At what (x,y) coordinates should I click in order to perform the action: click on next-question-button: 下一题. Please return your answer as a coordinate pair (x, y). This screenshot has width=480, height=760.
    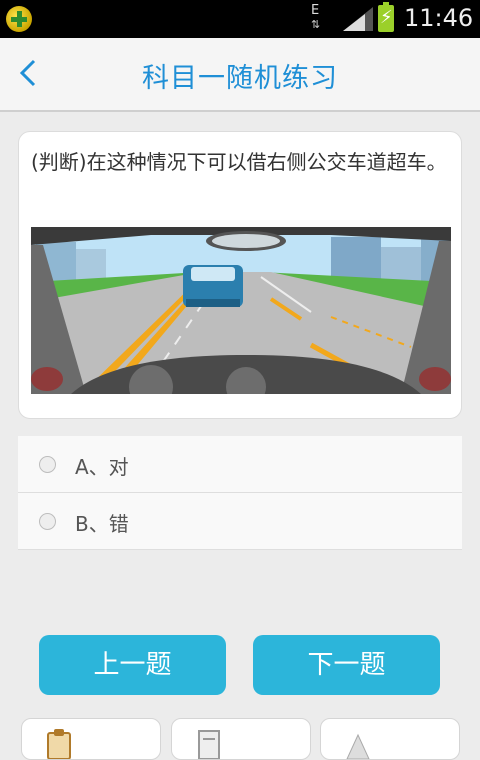
    Looking at the image, I should click on (346, 665).